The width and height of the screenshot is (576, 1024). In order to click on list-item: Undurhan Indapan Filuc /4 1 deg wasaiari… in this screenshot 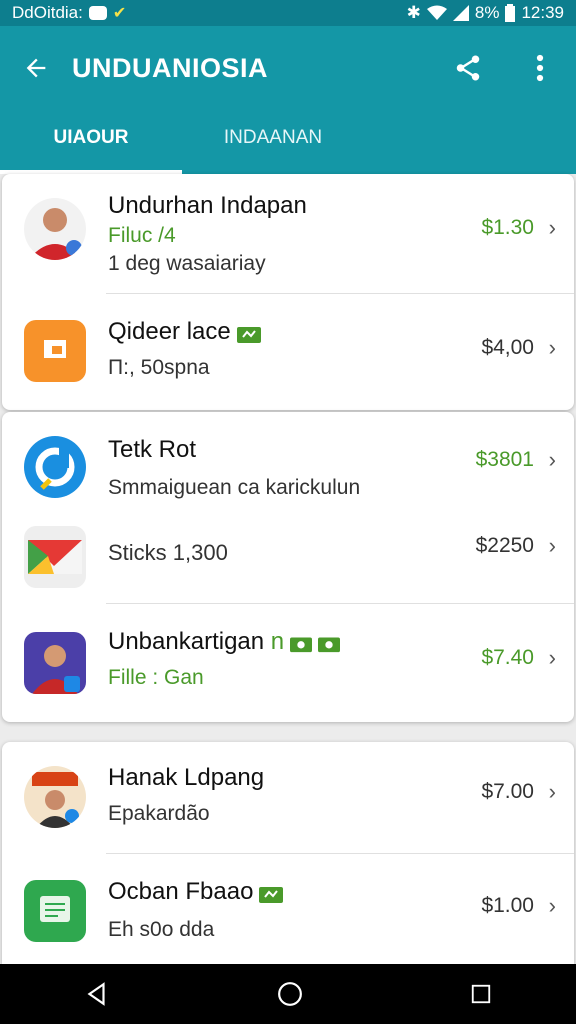, I will do `click(288, 234)`.